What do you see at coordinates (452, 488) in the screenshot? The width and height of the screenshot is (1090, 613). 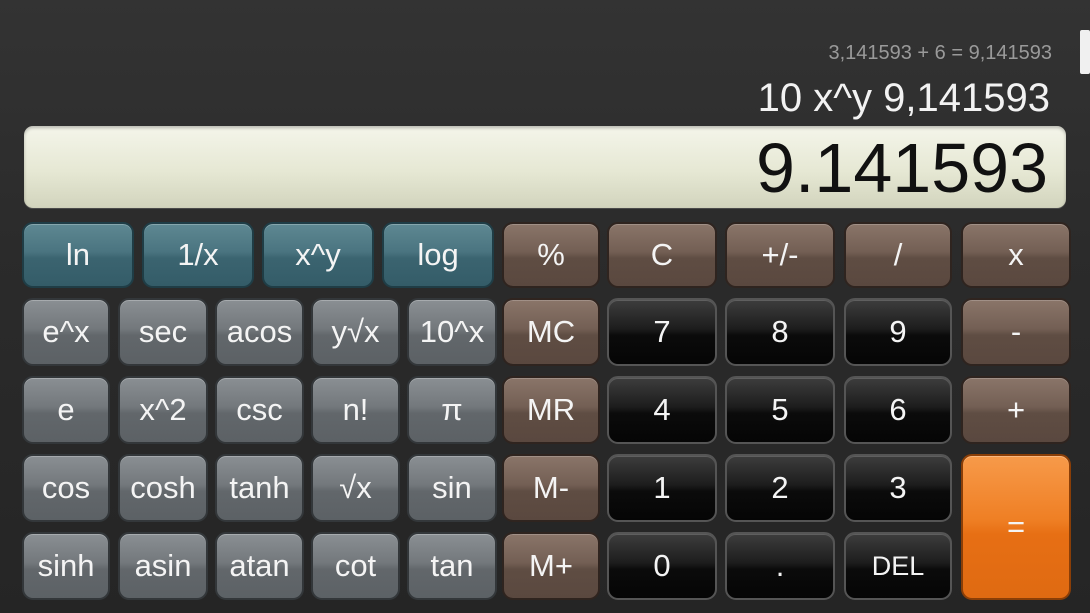 I see `sin-button: sin` at bounding box center [452, 488].